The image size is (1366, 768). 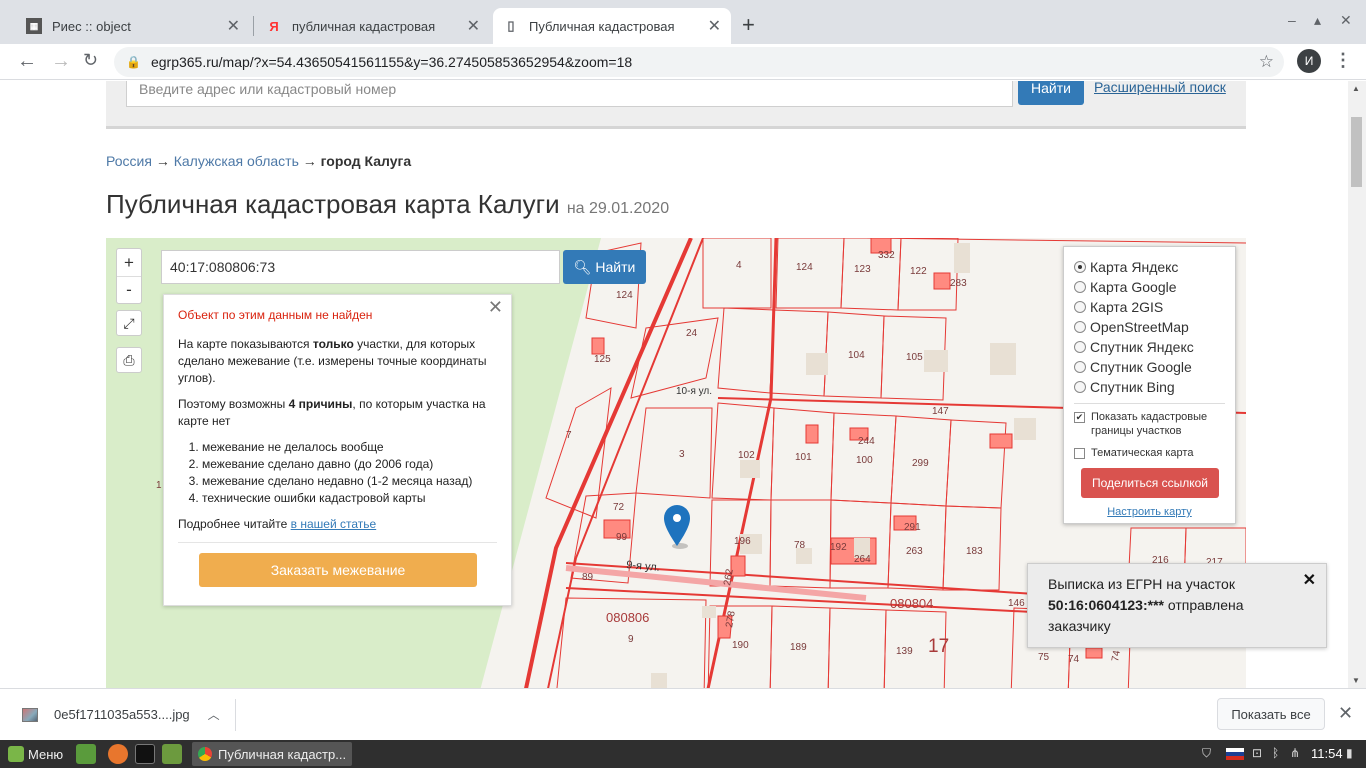 What do you see at coordinates (34, 26) in the screenshot?
I see `ries-favicon-icon: ▦` at bounding box center [34, 26].